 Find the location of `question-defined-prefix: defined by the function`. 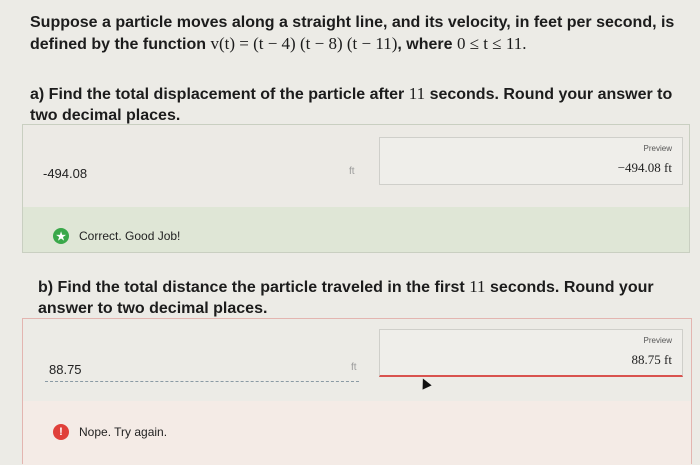

question-defined-prefix: defined by the function is located at coordinates (118, 44).